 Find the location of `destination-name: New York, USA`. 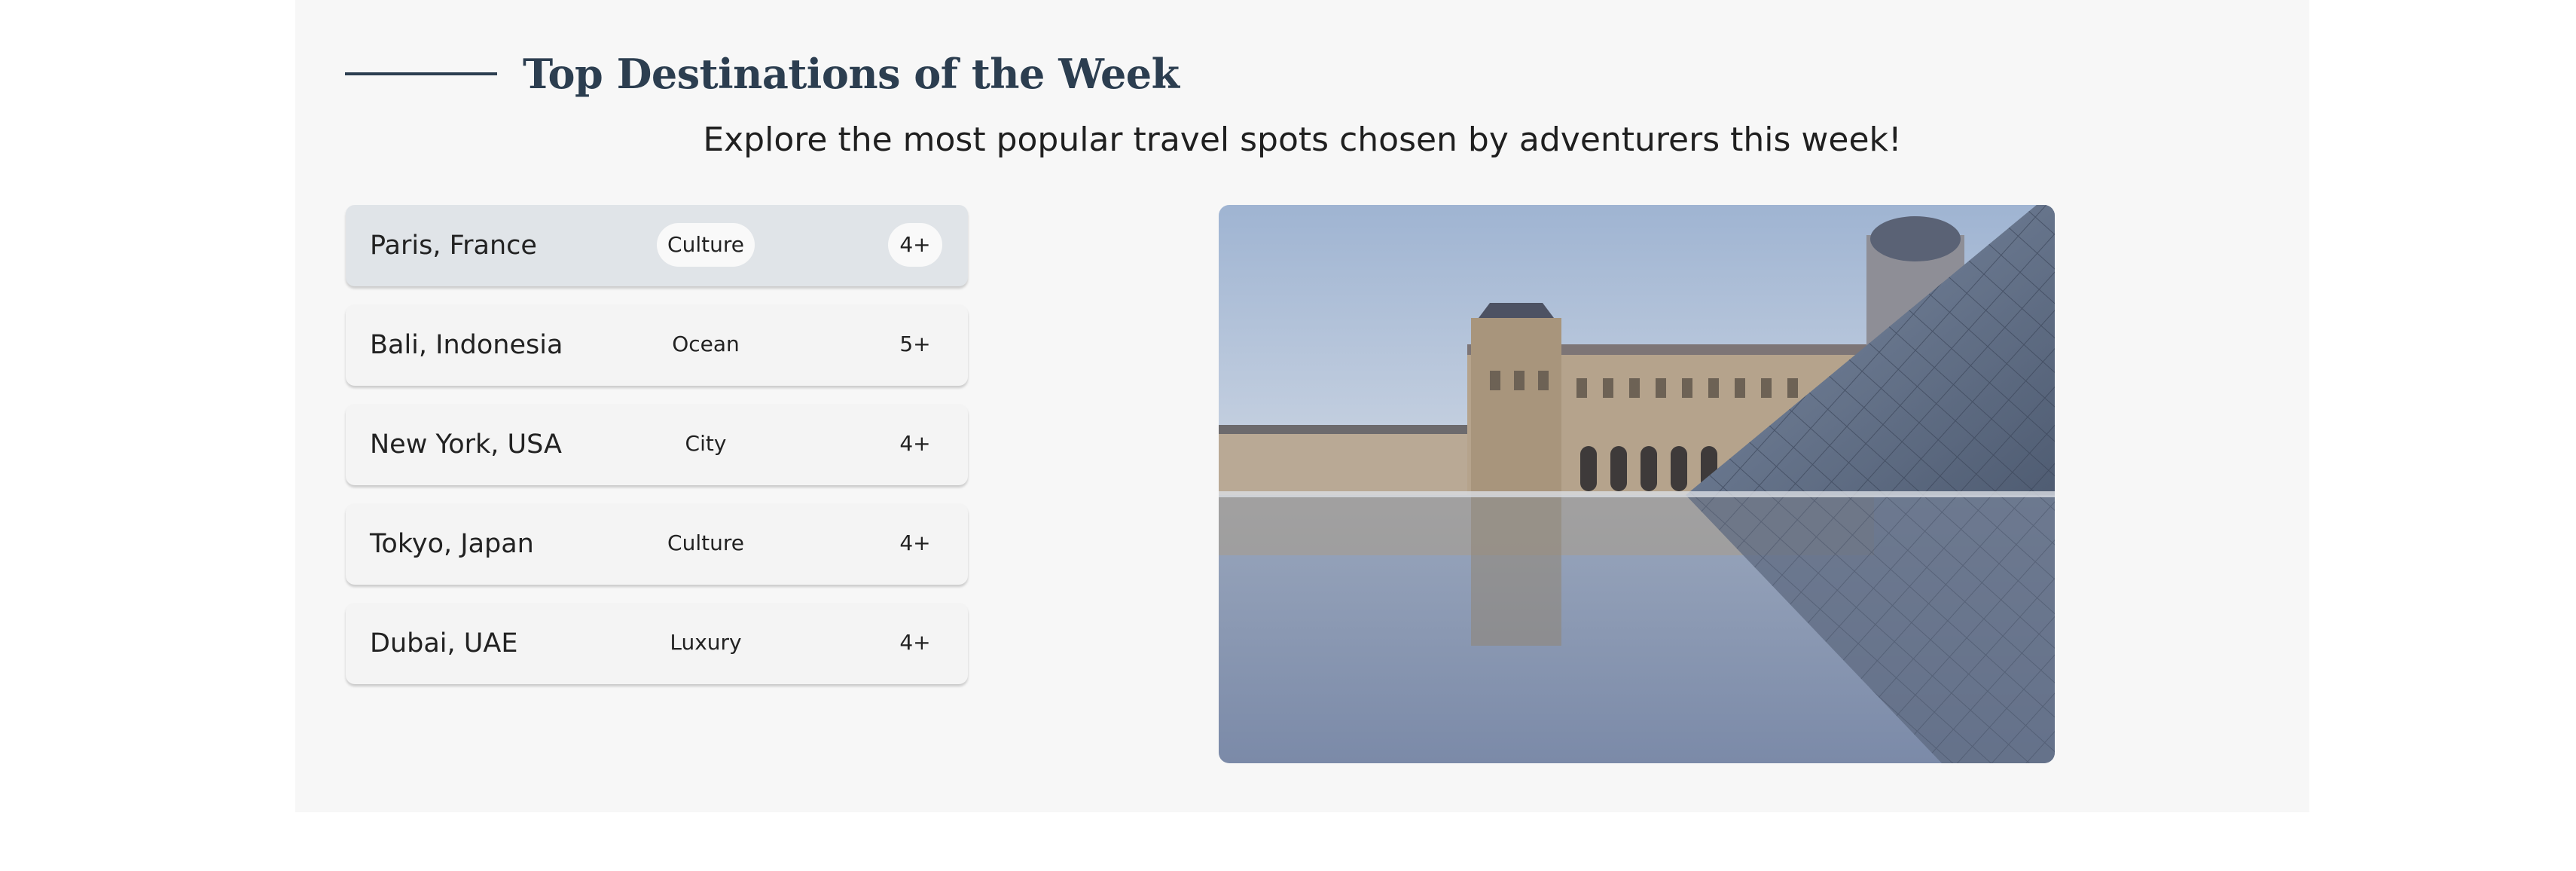

destination-name: New York, USA is located at coordinates (466, 445).